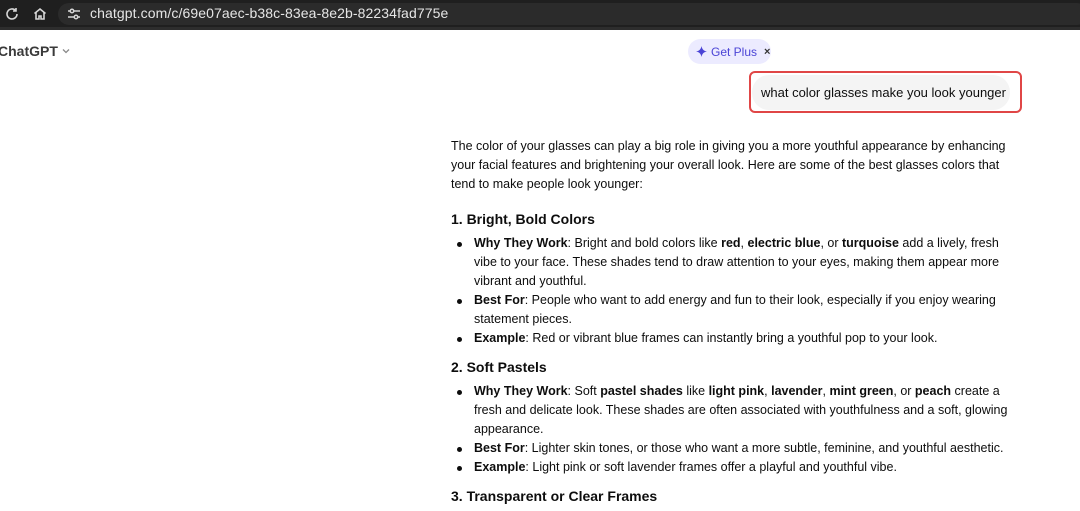 The image size is (1080, 511). What do you see at coordinates (767, 52) in the screenshot?
I see `close-icon: ×` at bounding box center [767, 52].